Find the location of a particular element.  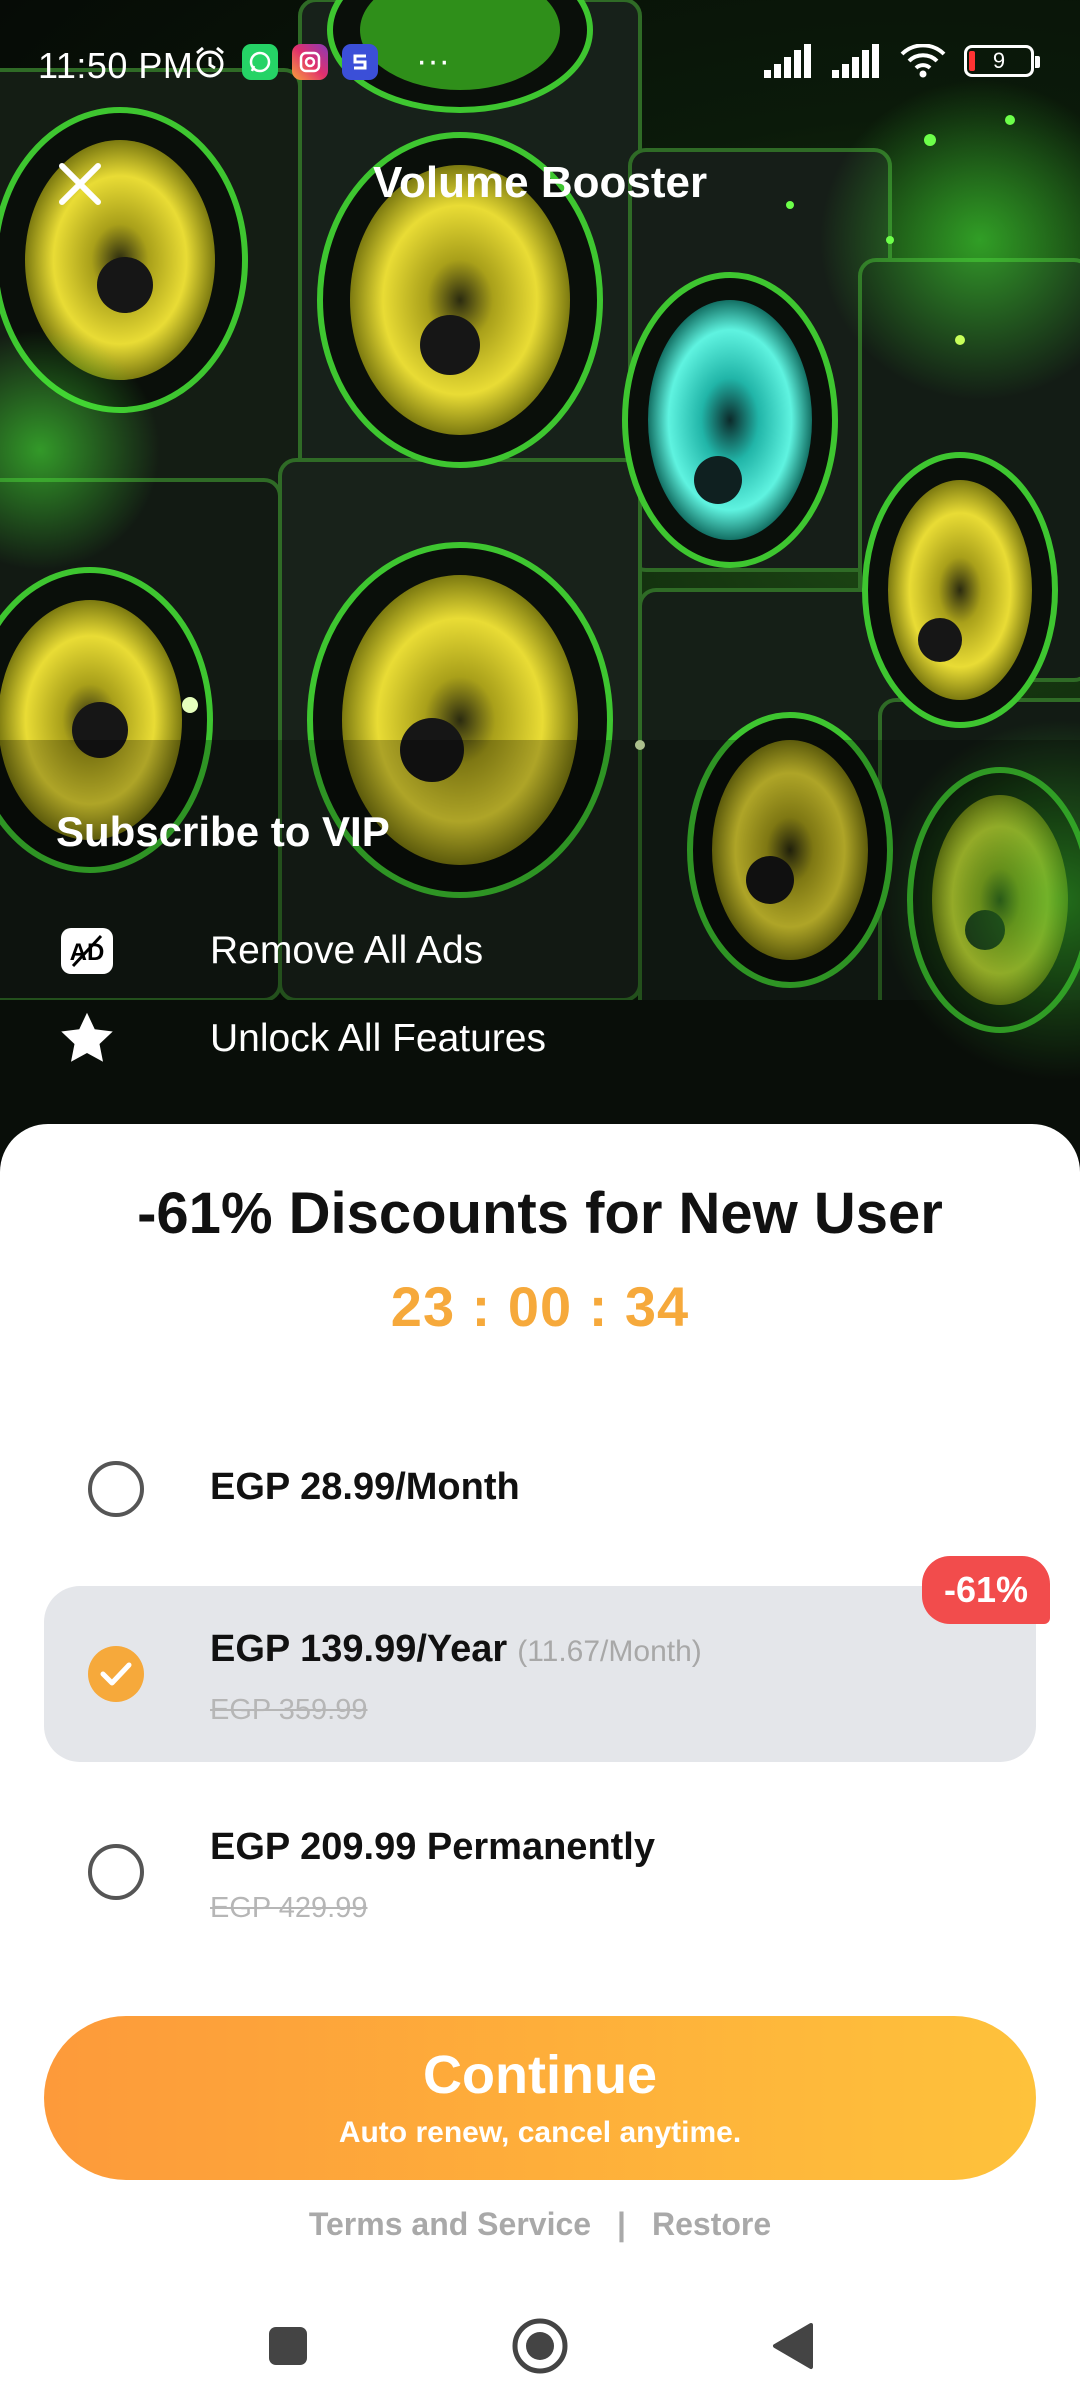

system-nav-bar is located at coordinates (540, 2350).